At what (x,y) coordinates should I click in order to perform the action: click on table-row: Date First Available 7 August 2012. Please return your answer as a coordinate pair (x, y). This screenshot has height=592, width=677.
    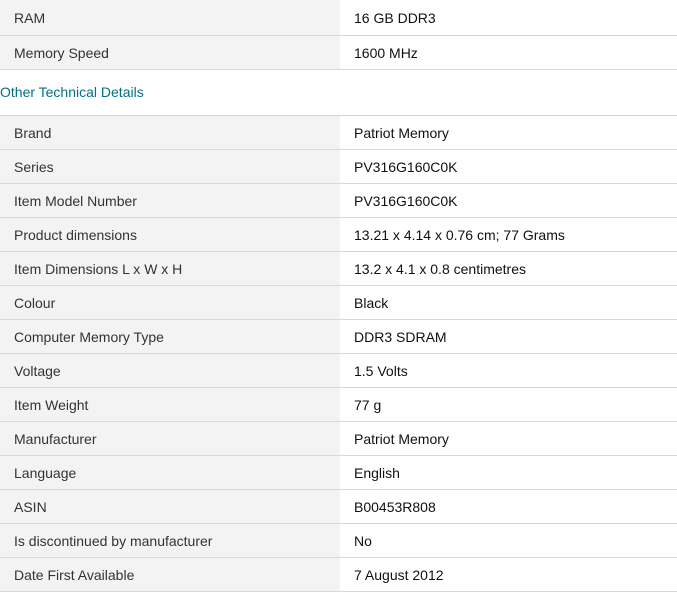
    Looking at the image, I should click on (338, 574).